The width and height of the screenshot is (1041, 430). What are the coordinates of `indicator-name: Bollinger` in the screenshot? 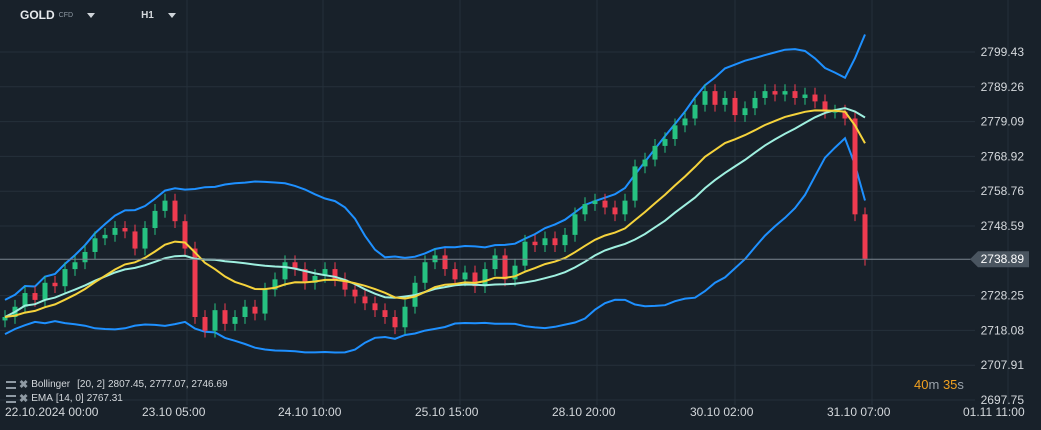 It's located at (51, 384).